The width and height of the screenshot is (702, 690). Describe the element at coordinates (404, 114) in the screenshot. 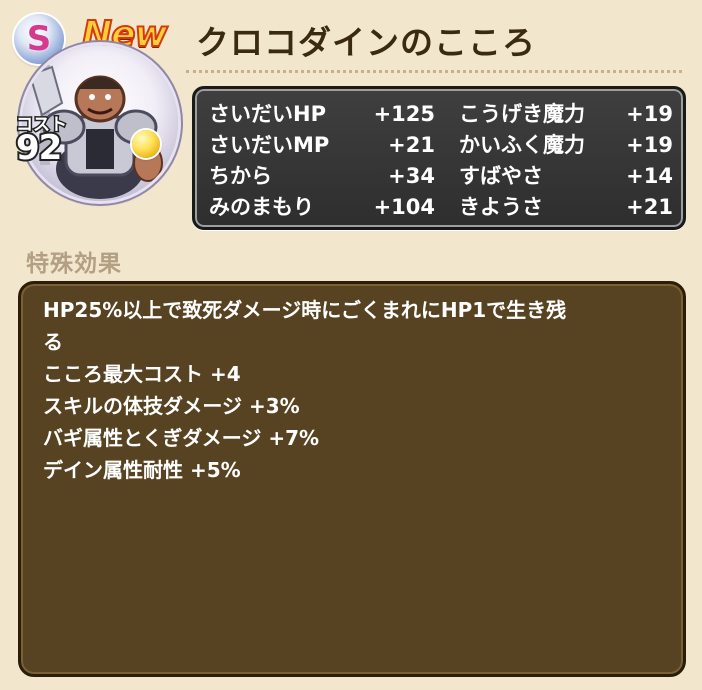

I see `stat-value: +125` at that location.